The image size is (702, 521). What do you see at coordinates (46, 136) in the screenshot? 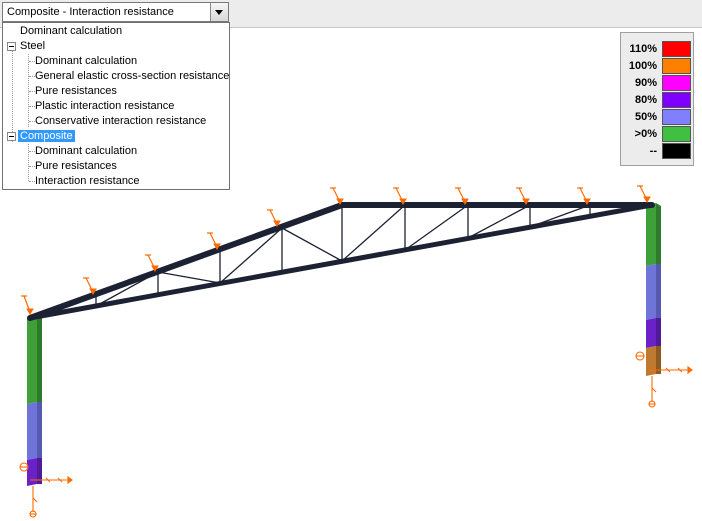
I see `tree-item-composite: Composite` at bounding box center [46, 136].